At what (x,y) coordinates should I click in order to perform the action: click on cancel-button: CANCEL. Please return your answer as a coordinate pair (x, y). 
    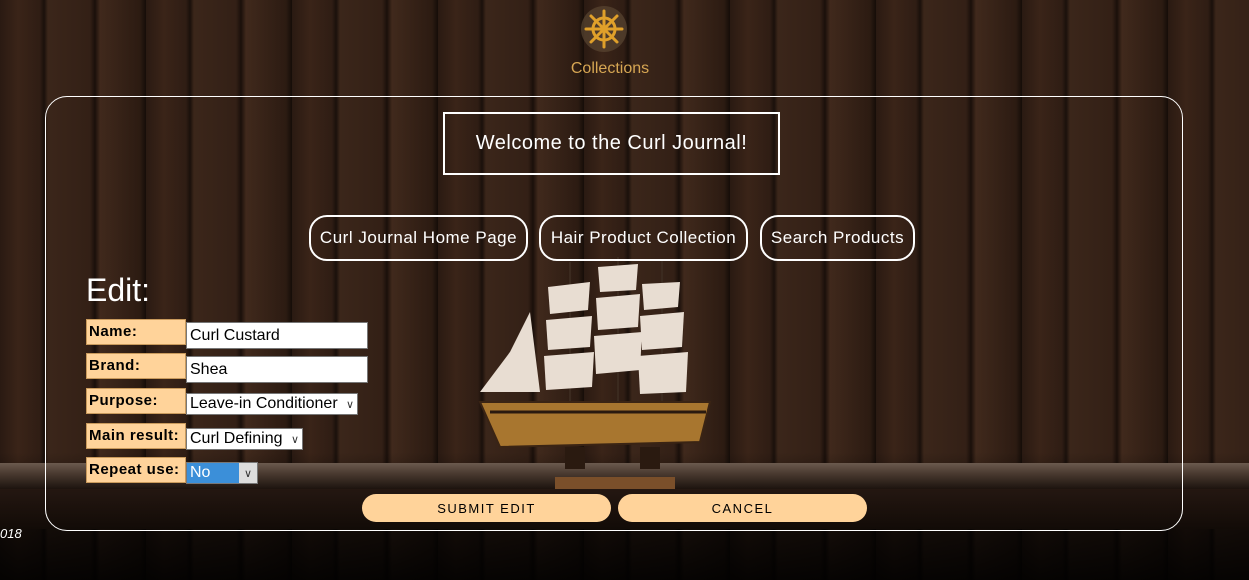
    Looking at the image, I should click on (742, 508).